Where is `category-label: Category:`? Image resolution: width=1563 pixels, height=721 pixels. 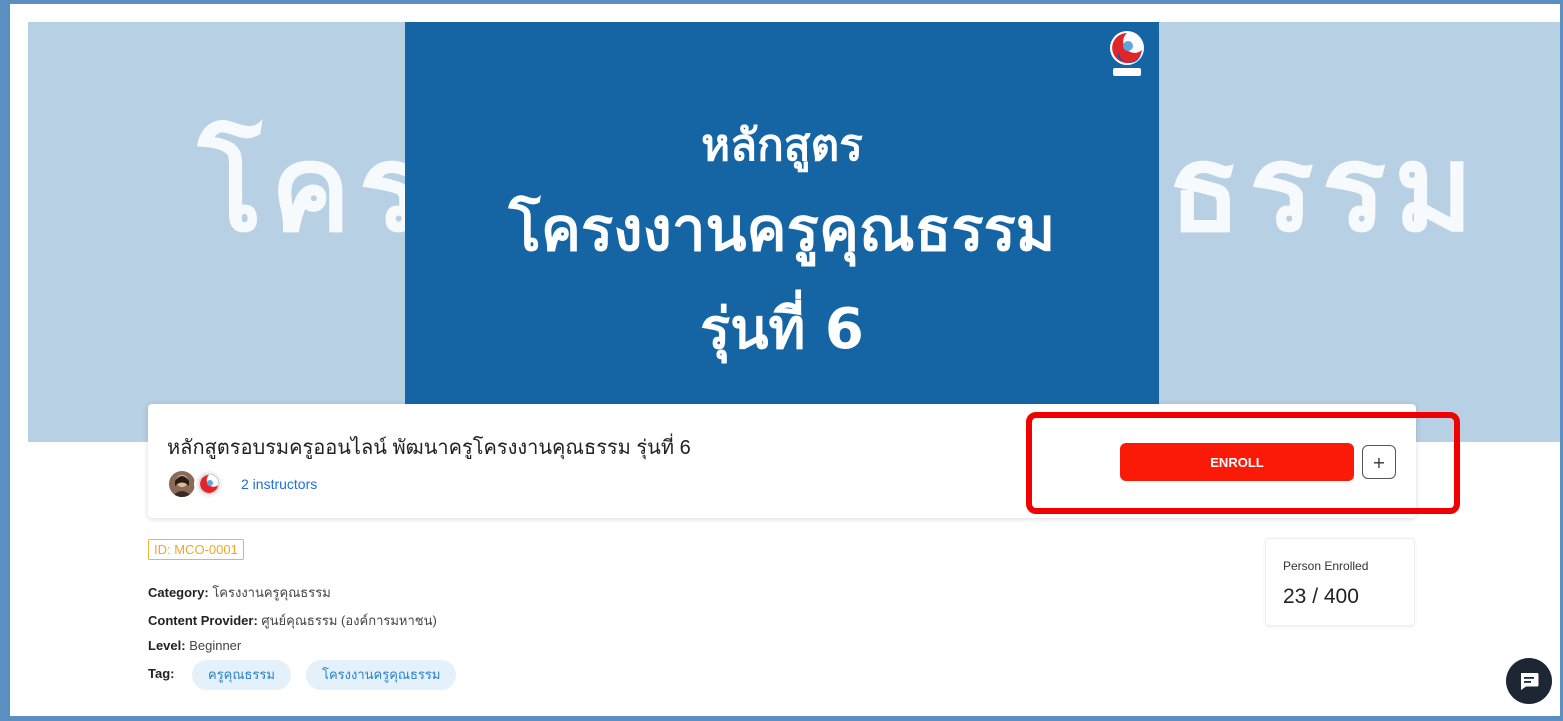 category-label: Category: is located at coordinates (178, 592).